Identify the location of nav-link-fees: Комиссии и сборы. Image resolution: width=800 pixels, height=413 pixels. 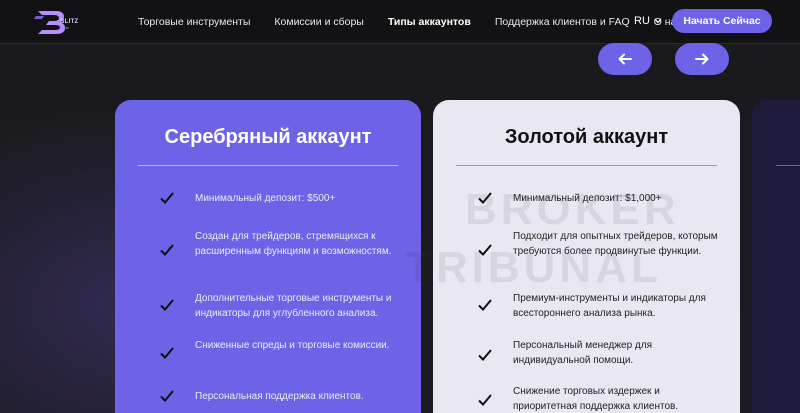
(318, 22).